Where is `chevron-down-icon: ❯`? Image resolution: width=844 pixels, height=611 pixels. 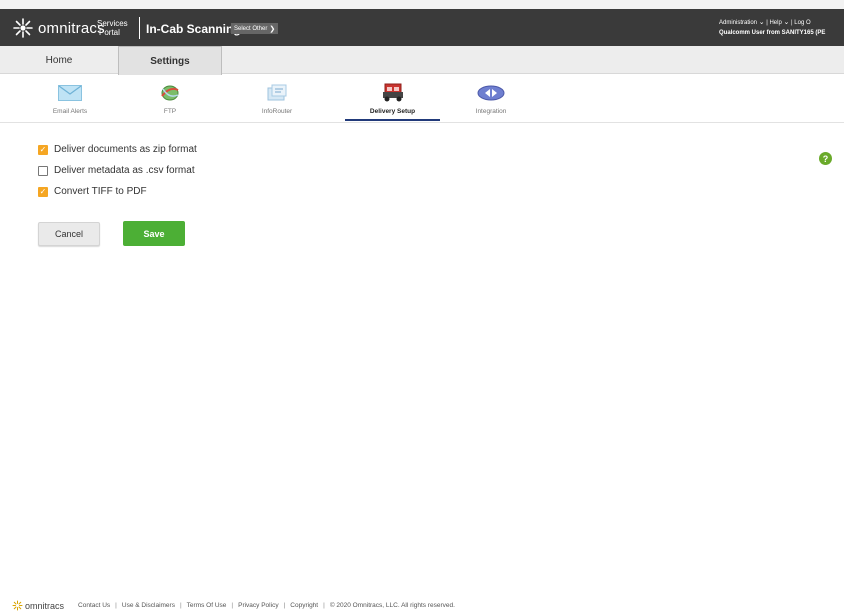
chevron-down-icon: ❯ is located at coordinates (272, 29).